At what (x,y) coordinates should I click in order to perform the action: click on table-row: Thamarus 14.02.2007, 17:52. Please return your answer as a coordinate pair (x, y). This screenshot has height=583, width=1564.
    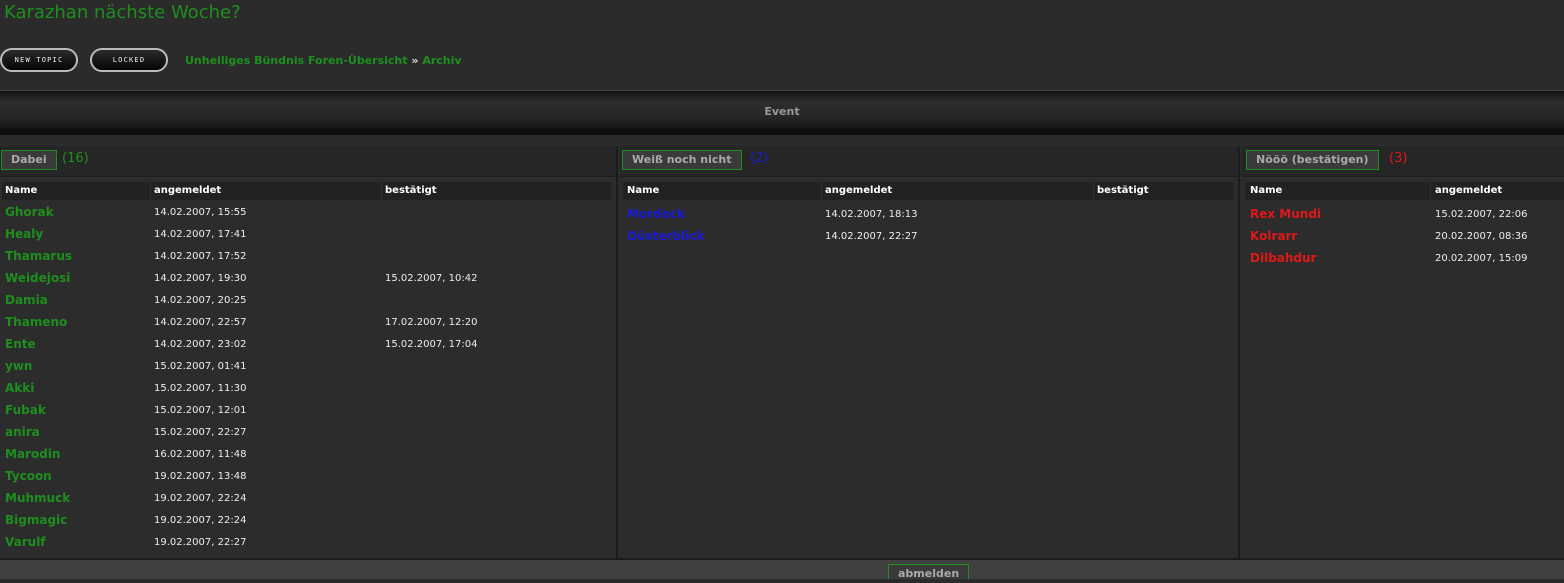
    Looking at the image, I should click on (305, 257).